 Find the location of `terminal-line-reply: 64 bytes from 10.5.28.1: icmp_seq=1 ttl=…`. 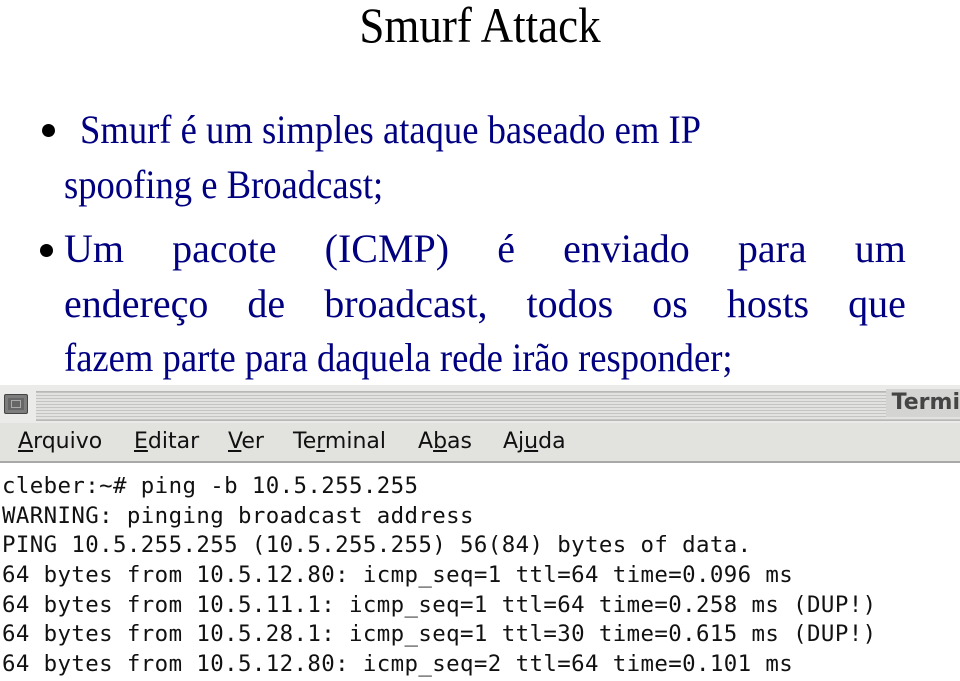

terminal-line-reply: 64 bytes from 10.5.28.1: icmp_seq=1 ttl=… is located at coordinates (439, 634).